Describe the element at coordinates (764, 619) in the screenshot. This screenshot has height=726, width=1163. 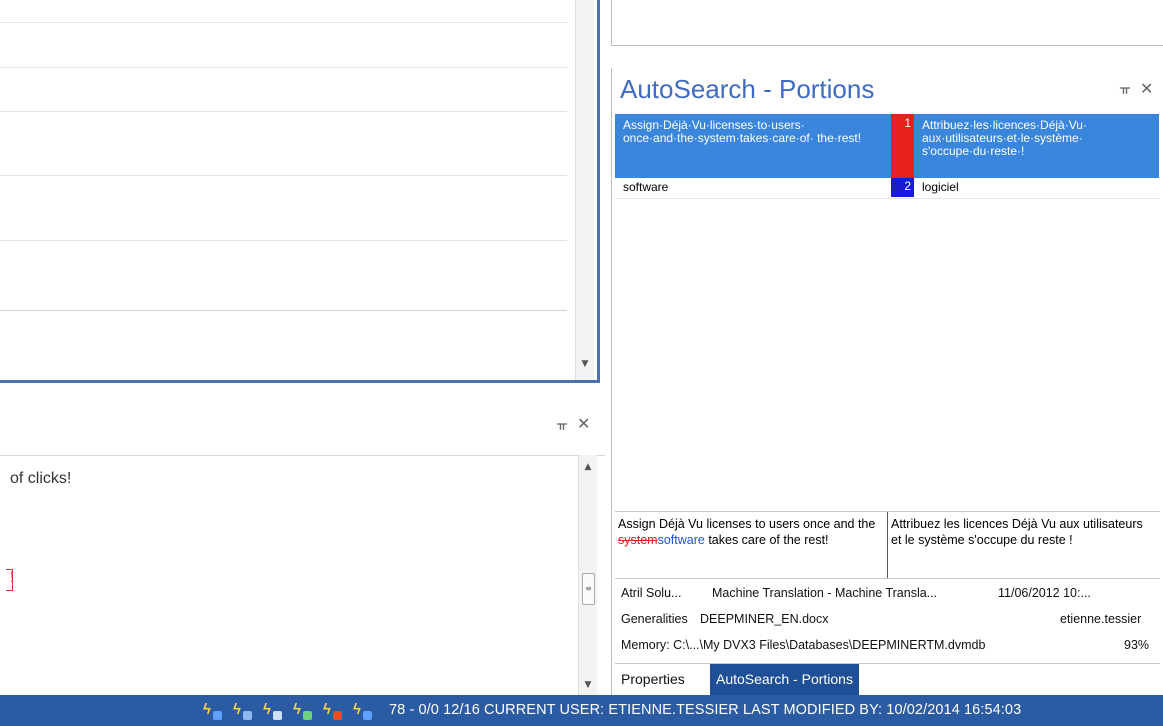
I see `info-file: DEEPMINER_EN.docx` at that location.